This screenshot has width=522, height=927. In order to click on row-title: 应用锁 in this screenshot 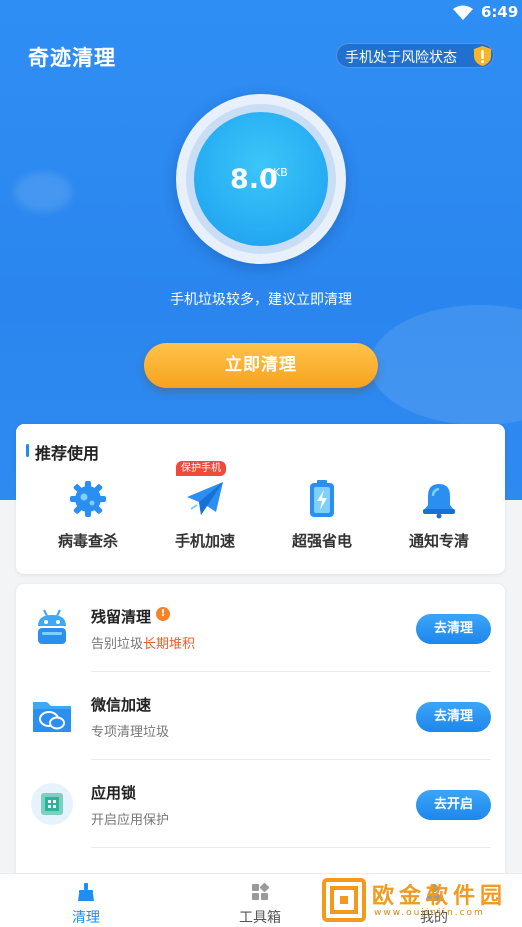, I will do `click(114, 793)`.